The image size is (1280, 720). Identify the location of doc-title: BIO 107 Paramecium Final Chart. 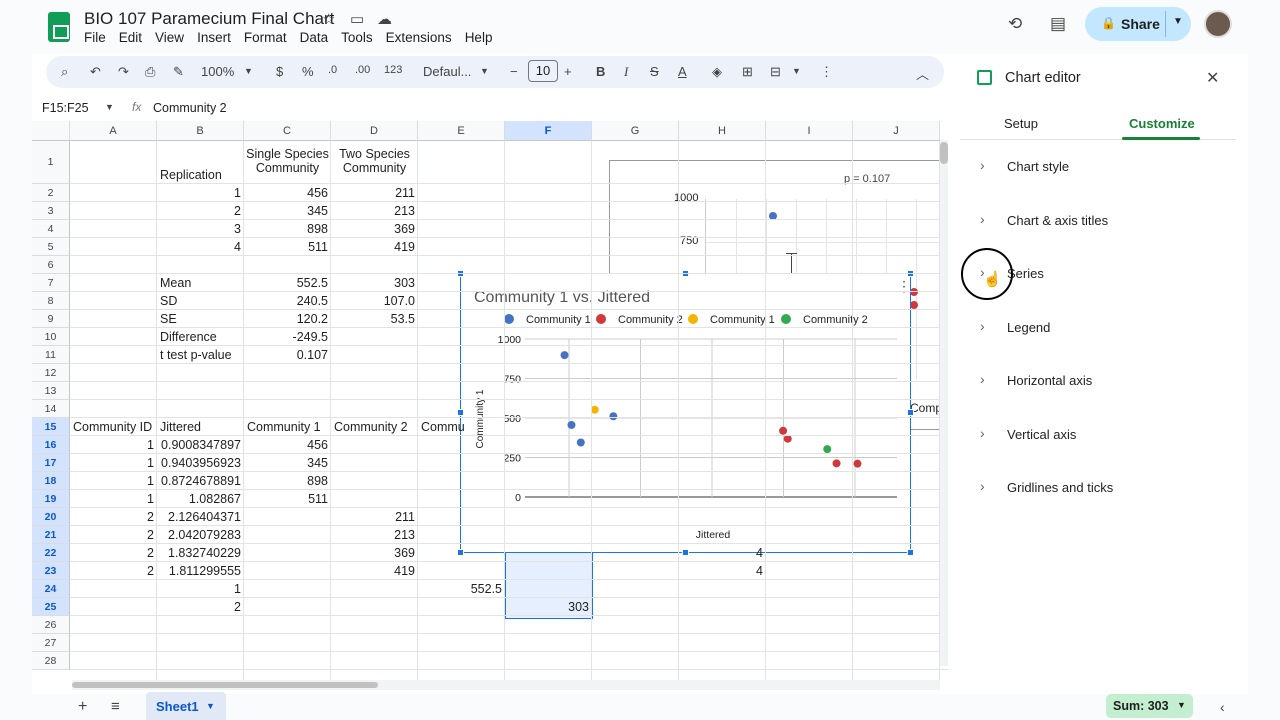
(209, 19).